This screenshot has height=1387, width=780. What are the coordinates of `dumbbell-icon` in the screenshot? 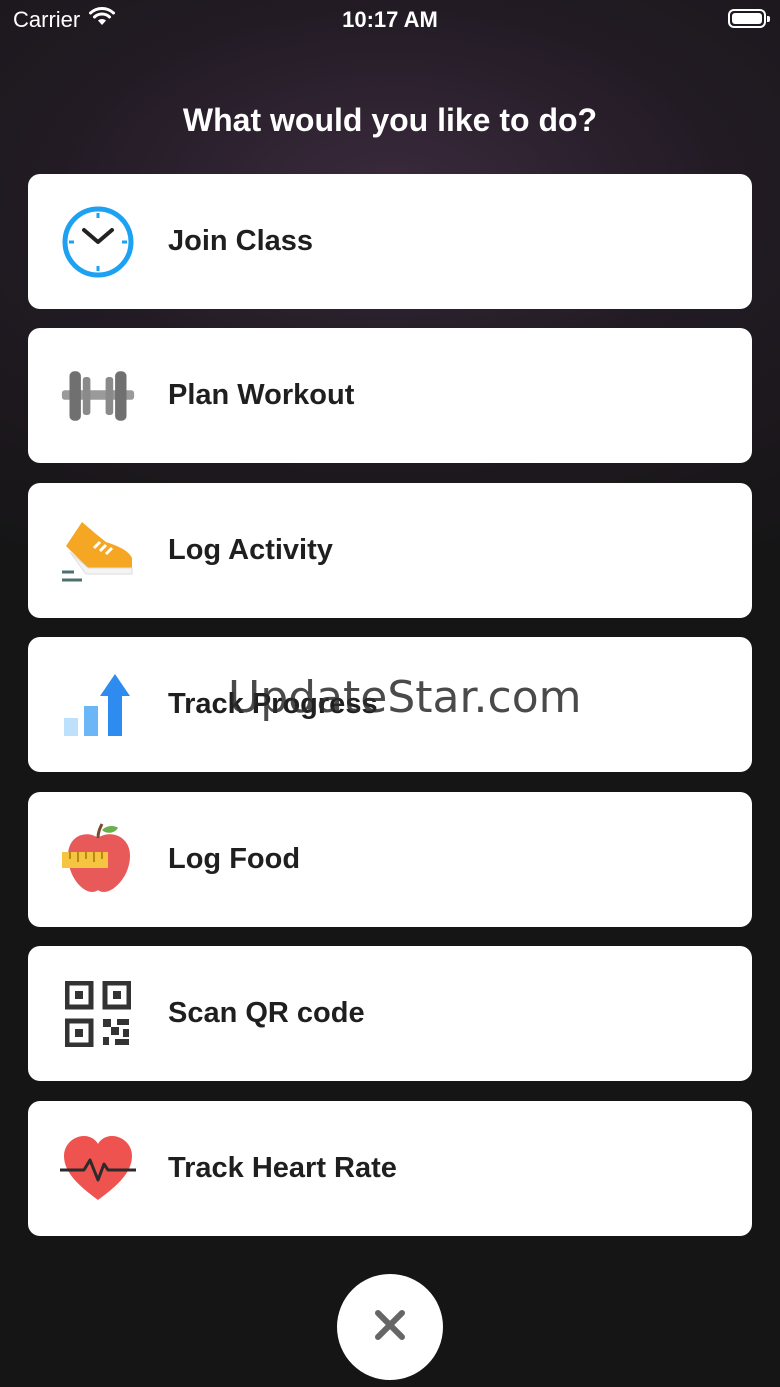 It's located at (98, 396).